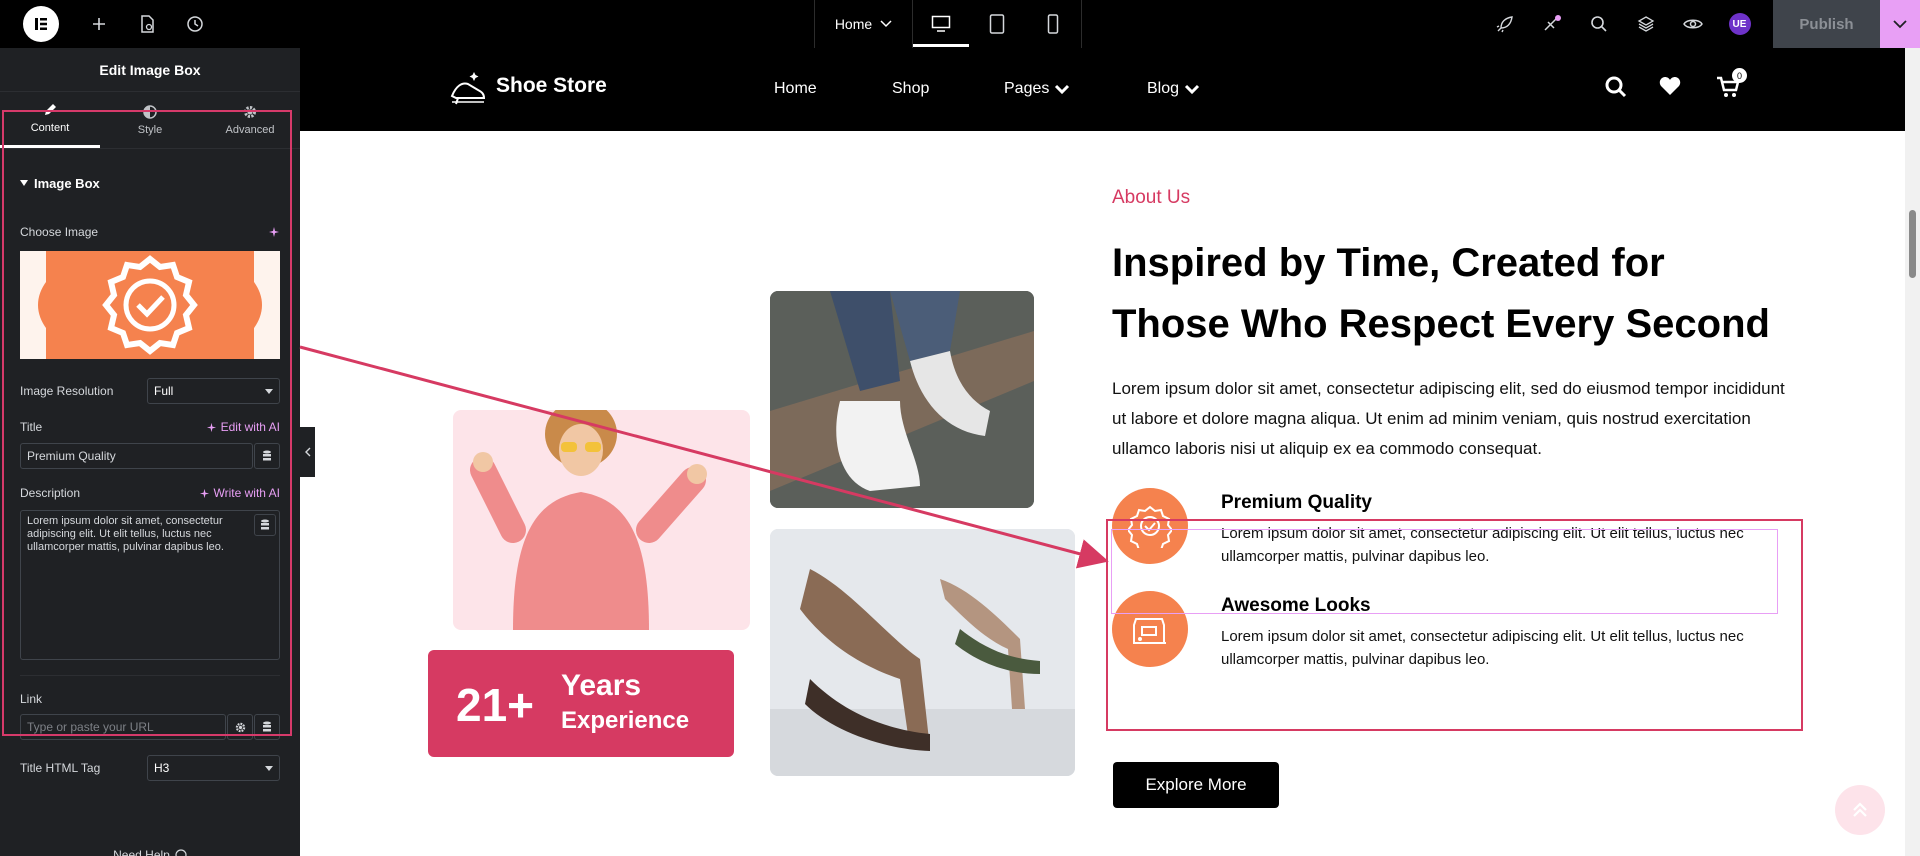  What do you see at coordinates (1670, 88) in the screenshot?
I see `wishlist-heart-icon` at bounding box center [1670, 88].